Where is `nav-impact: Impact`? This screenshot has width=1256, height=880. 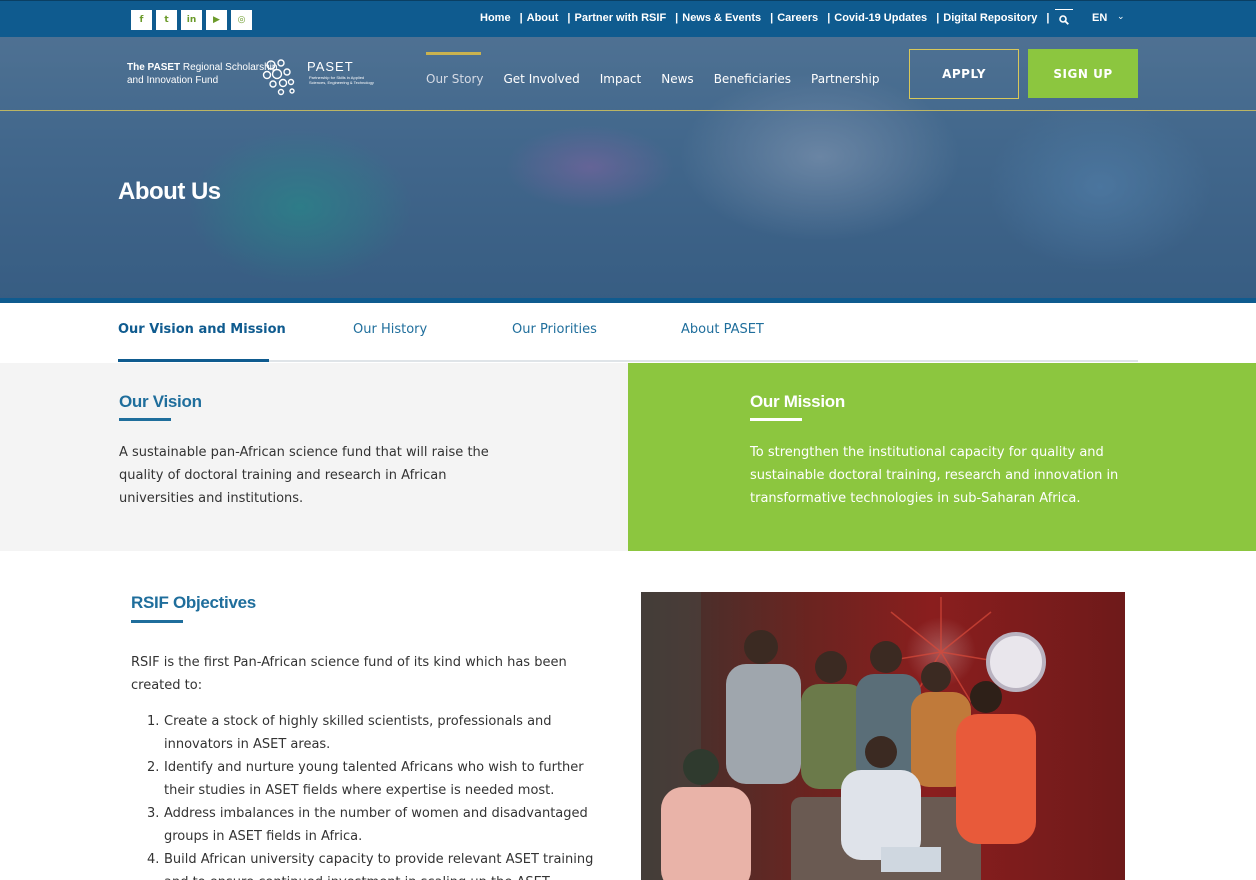 nav-impact: Impact is located at coordinates (621, 79).